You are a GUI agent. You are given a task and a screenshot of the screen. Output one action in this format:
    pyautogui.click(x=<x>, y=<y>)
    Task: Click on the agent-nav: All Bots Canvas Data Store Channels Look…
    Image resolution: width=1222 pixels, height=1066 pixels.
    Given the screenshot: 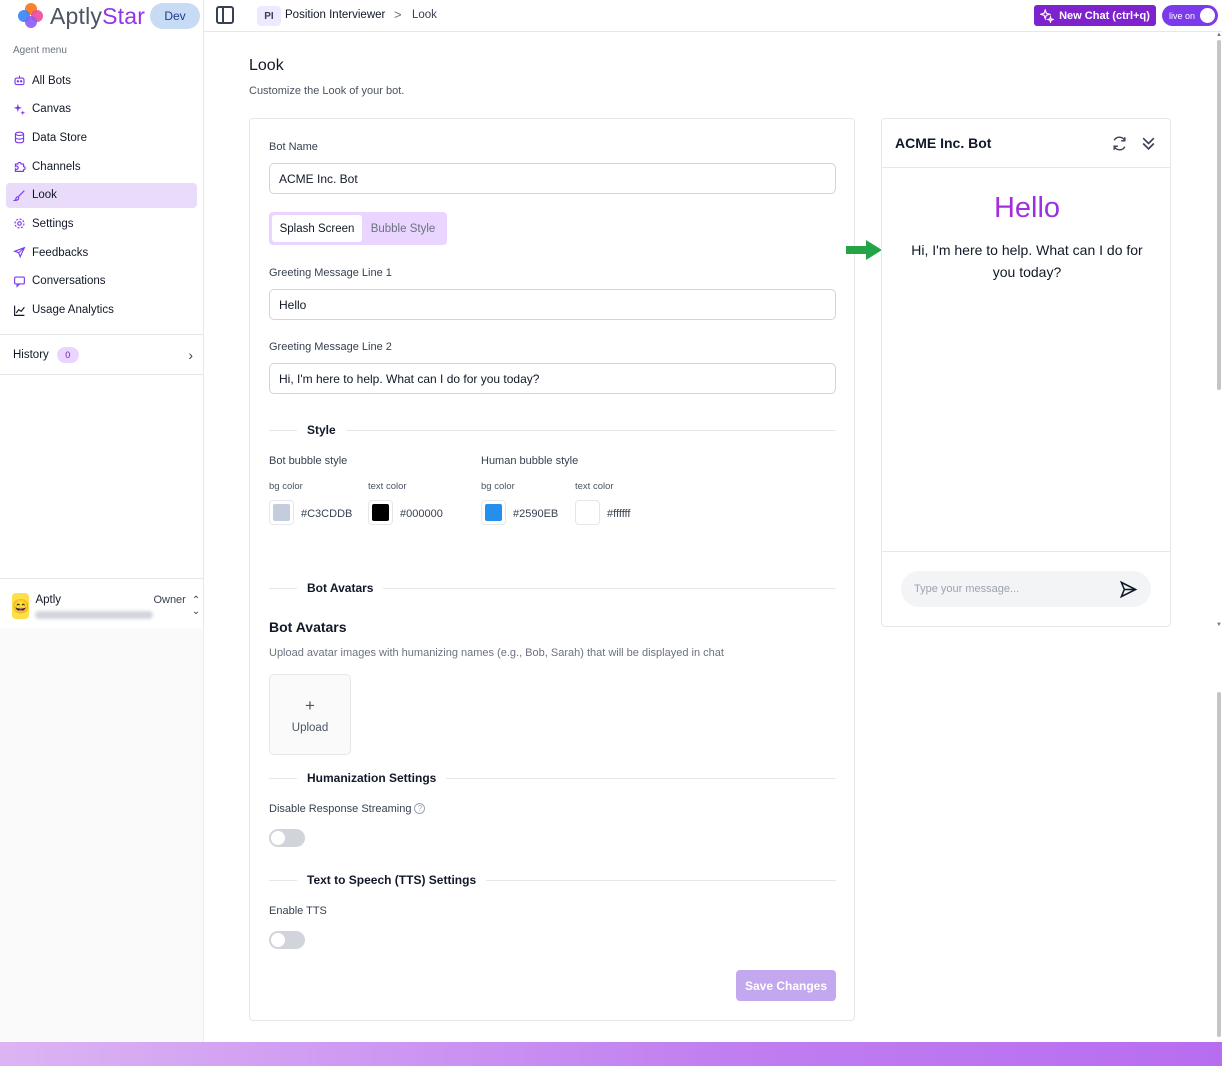 What is the action you would take?
    pyautogui.click(x=101, y=197)
    